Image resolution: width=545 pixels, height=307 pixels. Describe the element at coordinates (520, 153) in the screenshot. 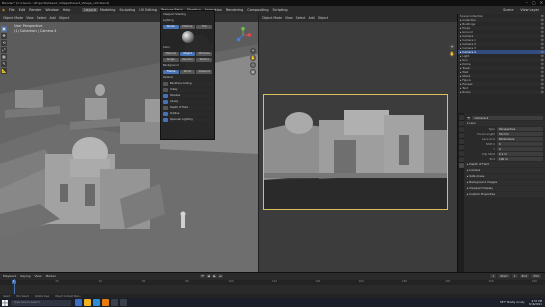

I see `property-value-field: 0.1 m` at that location.